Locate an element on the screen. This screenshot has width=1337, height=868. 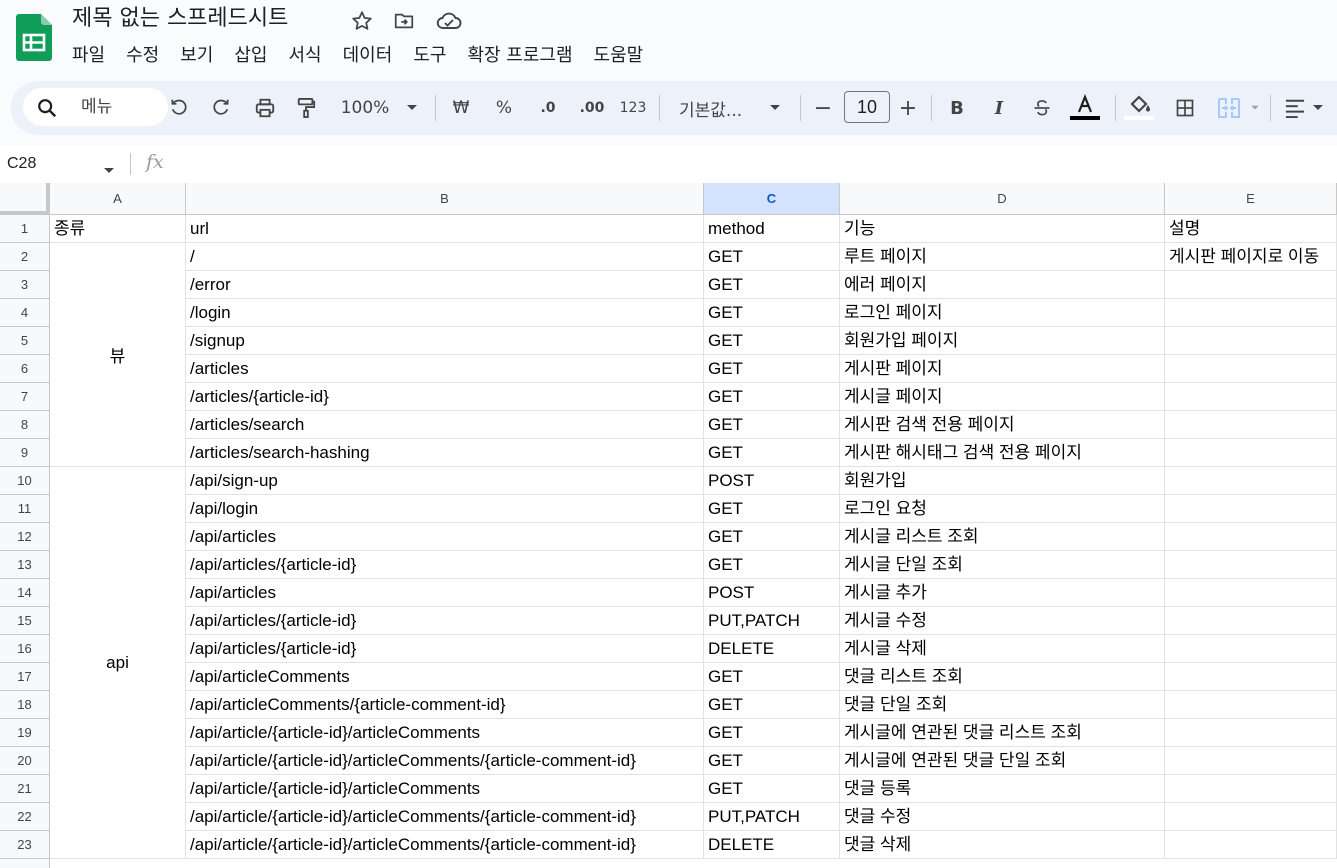
header-cell: 기능 is located at coordinates (1002, 229).